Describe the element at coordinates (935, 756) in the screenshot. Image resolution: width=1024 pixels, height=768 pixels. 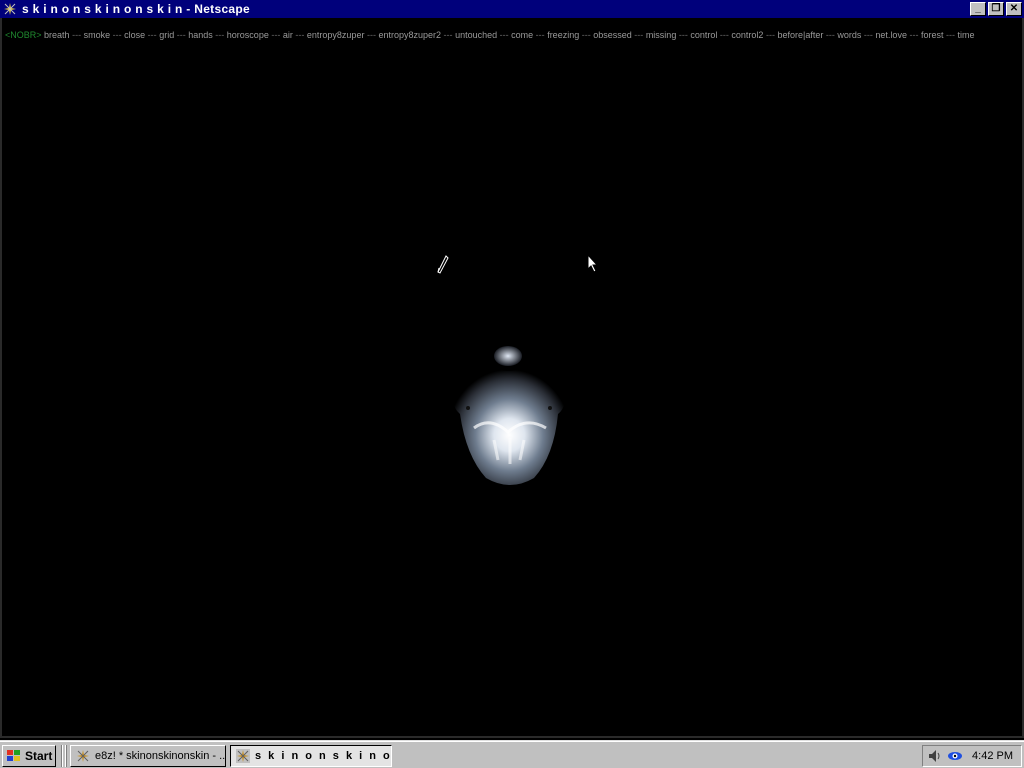
I see `speaker-icon` at that location.